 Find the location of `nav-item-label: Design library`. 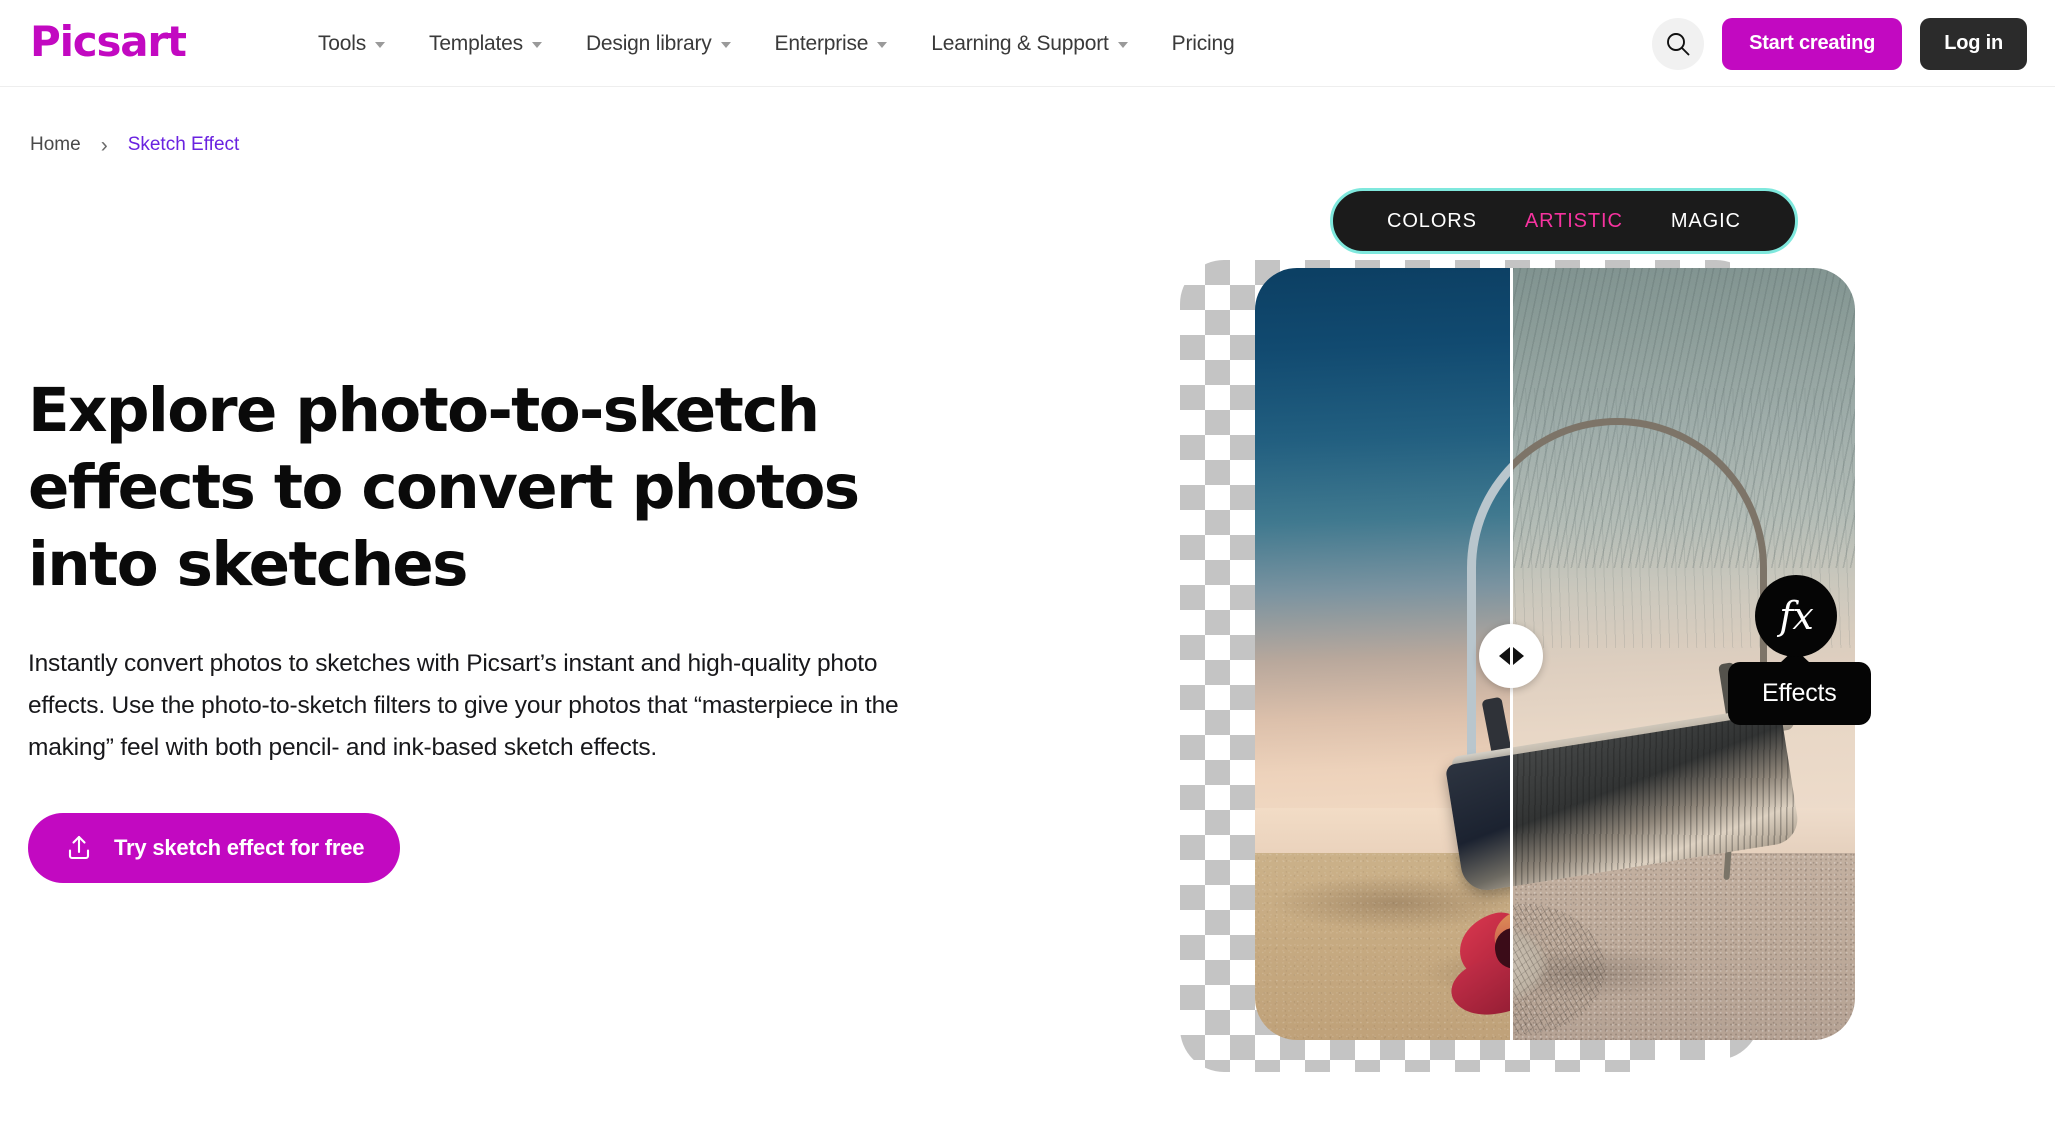

nav-item-label: Design library is located at coordinates (648, 43).